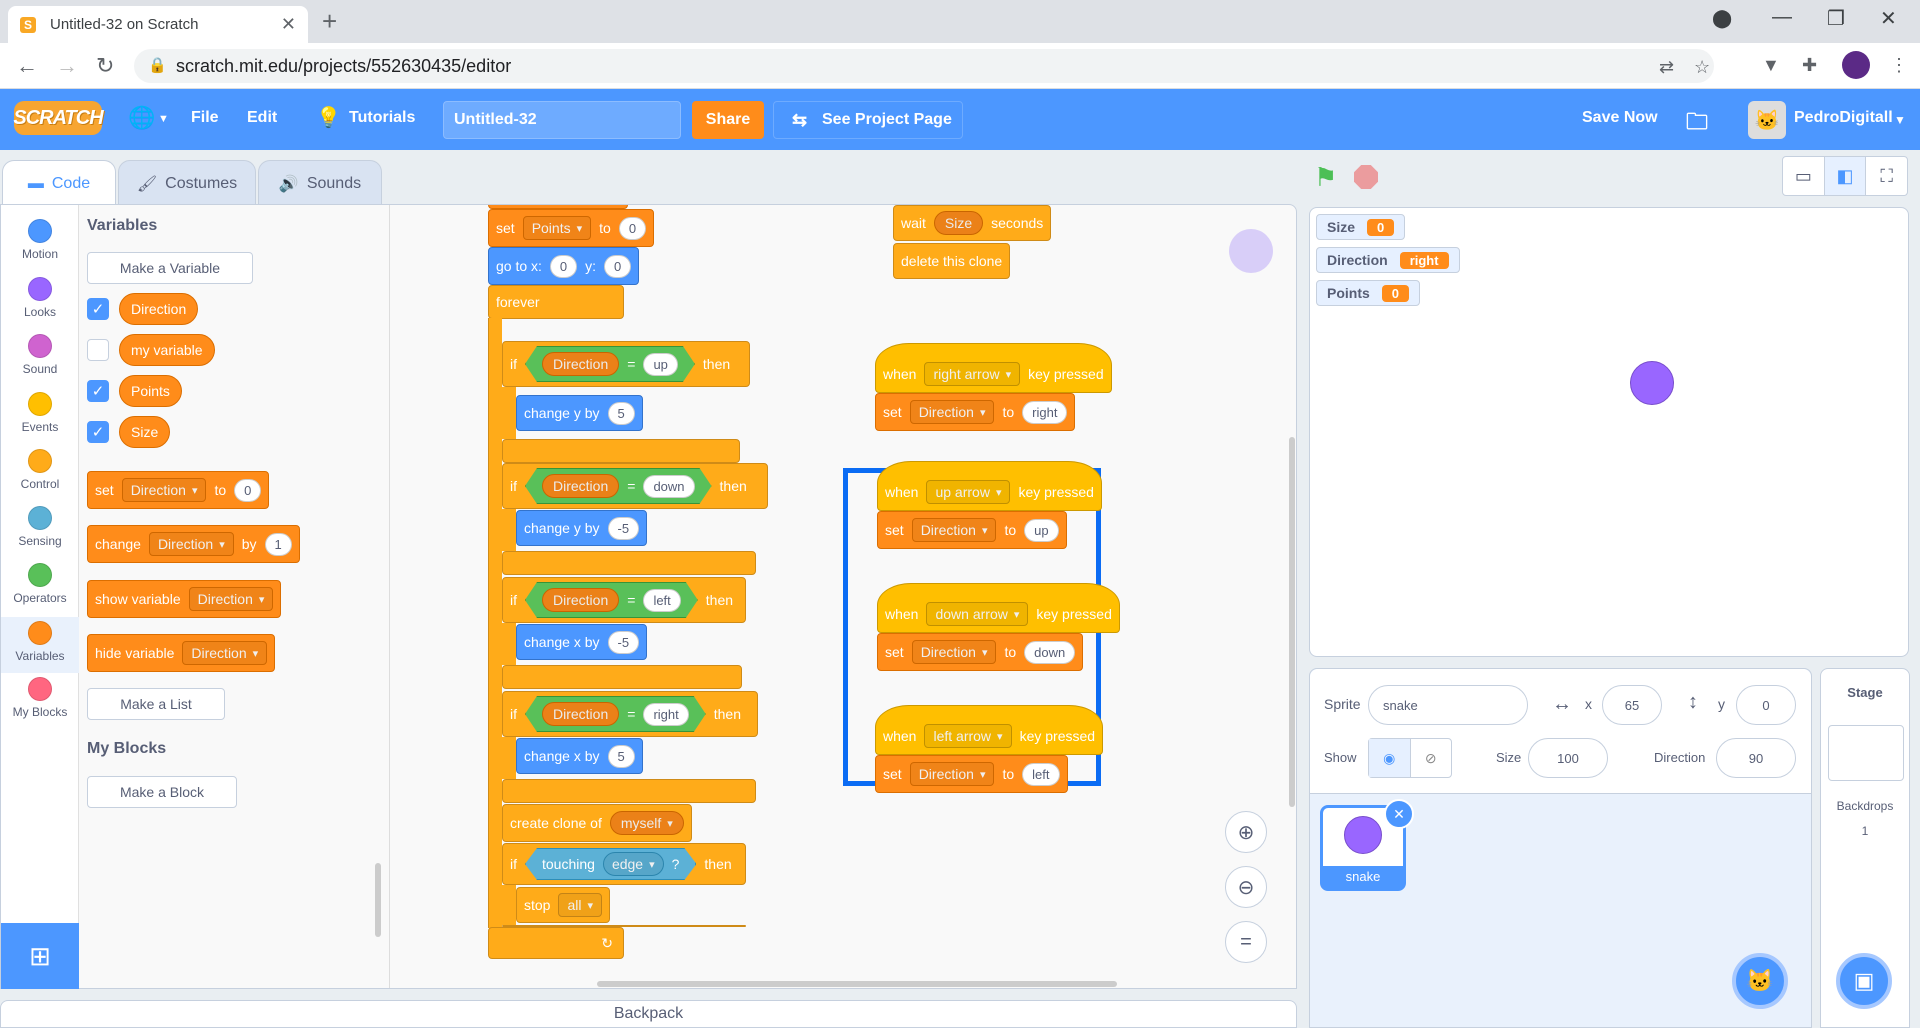 This screenshot has width=1920, height=1028. I want to click on equals-operator: Direction = up, so click(610, 364).